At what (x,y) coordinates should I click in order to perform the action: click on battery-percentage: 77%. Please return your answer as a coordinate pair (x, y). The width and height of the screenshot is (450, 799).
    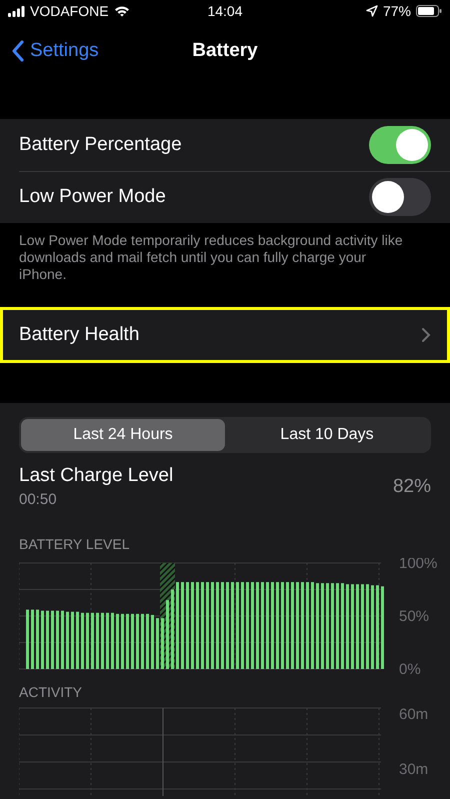
    Looking at the image, I should click on (396, 11).